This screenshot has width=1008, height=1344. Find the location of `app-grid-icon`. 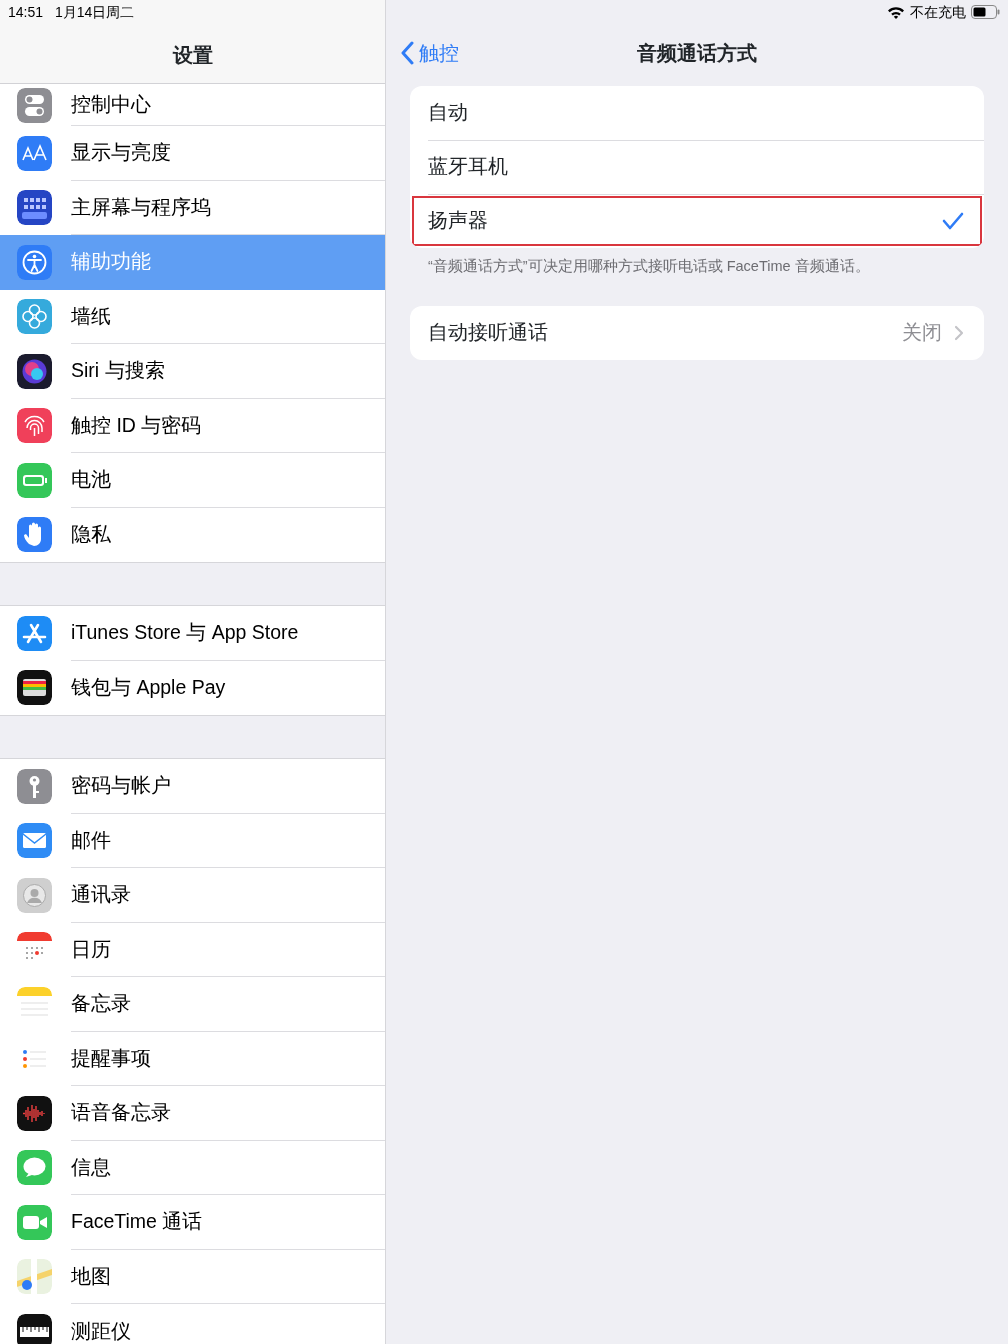

app-grid-icon is located at coordinates (34, 208).